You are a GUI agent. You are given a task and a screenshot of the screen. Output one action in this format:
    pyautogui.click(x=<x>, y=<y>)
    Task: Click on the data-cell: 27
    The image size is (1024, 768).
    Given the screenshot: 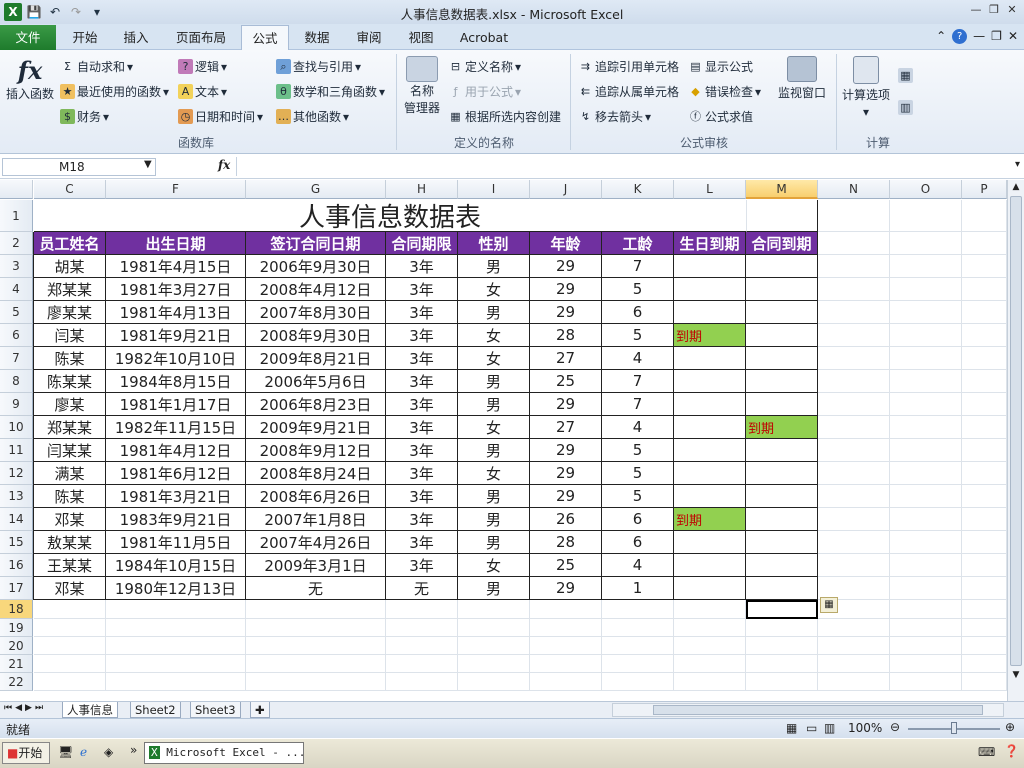 What is the action you would take?
    pyautogui.click(x=566, y=427)
    